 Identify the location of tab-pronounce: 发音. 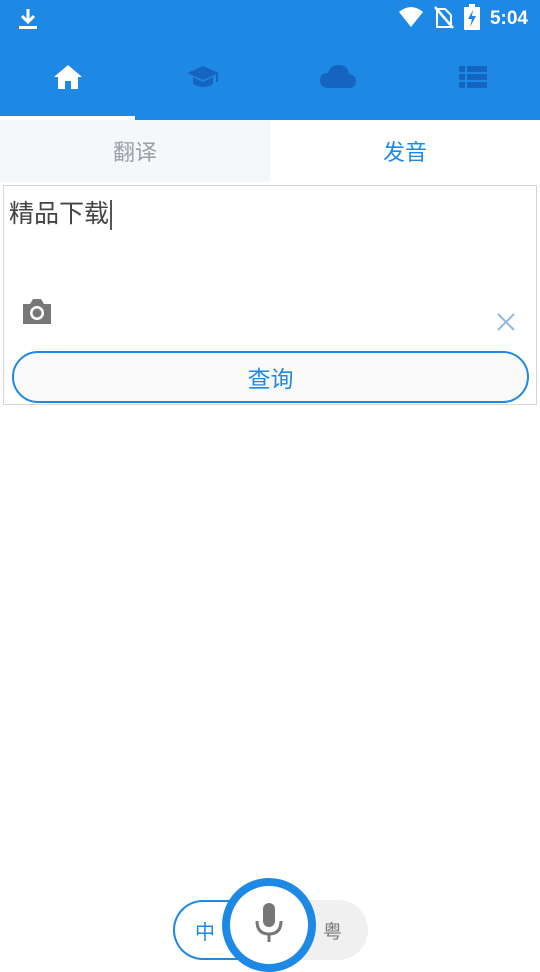
(405, 151).